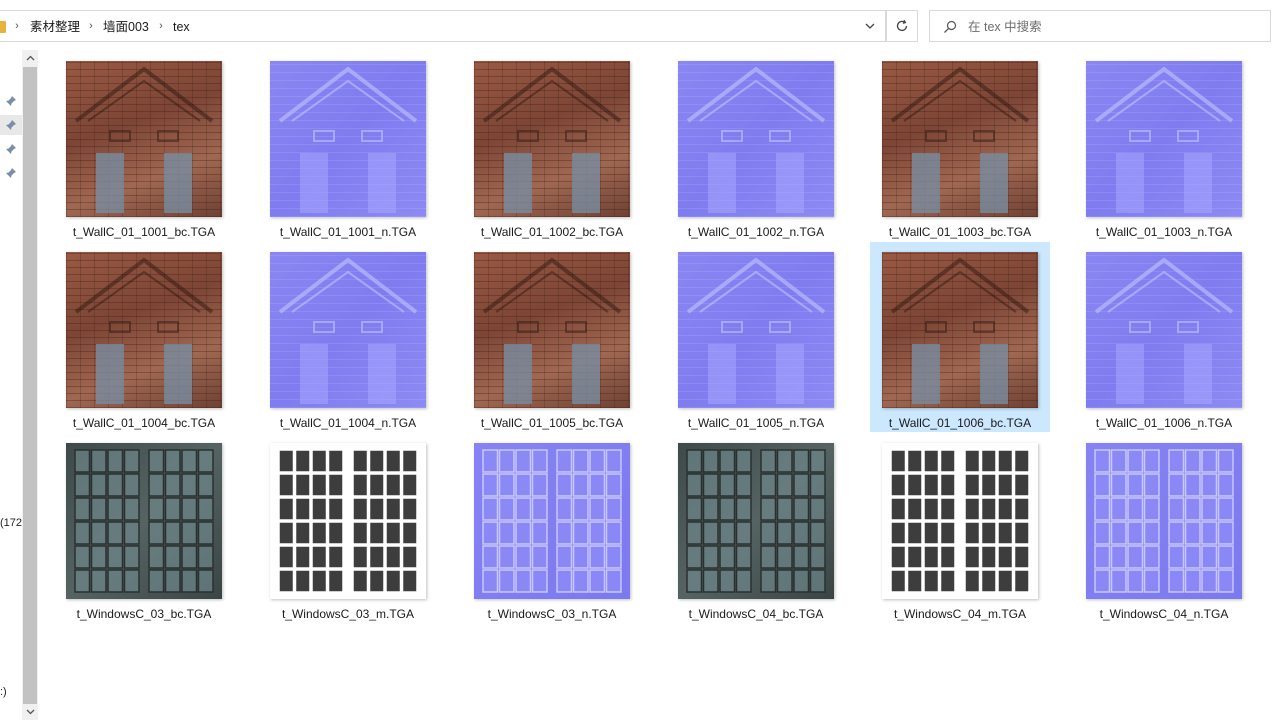 Image resolution: width=1280 pixels, height=720 pixels. I want to click on file-name: t_WallC_01_1002_bc.TGA, so click(552, 232).